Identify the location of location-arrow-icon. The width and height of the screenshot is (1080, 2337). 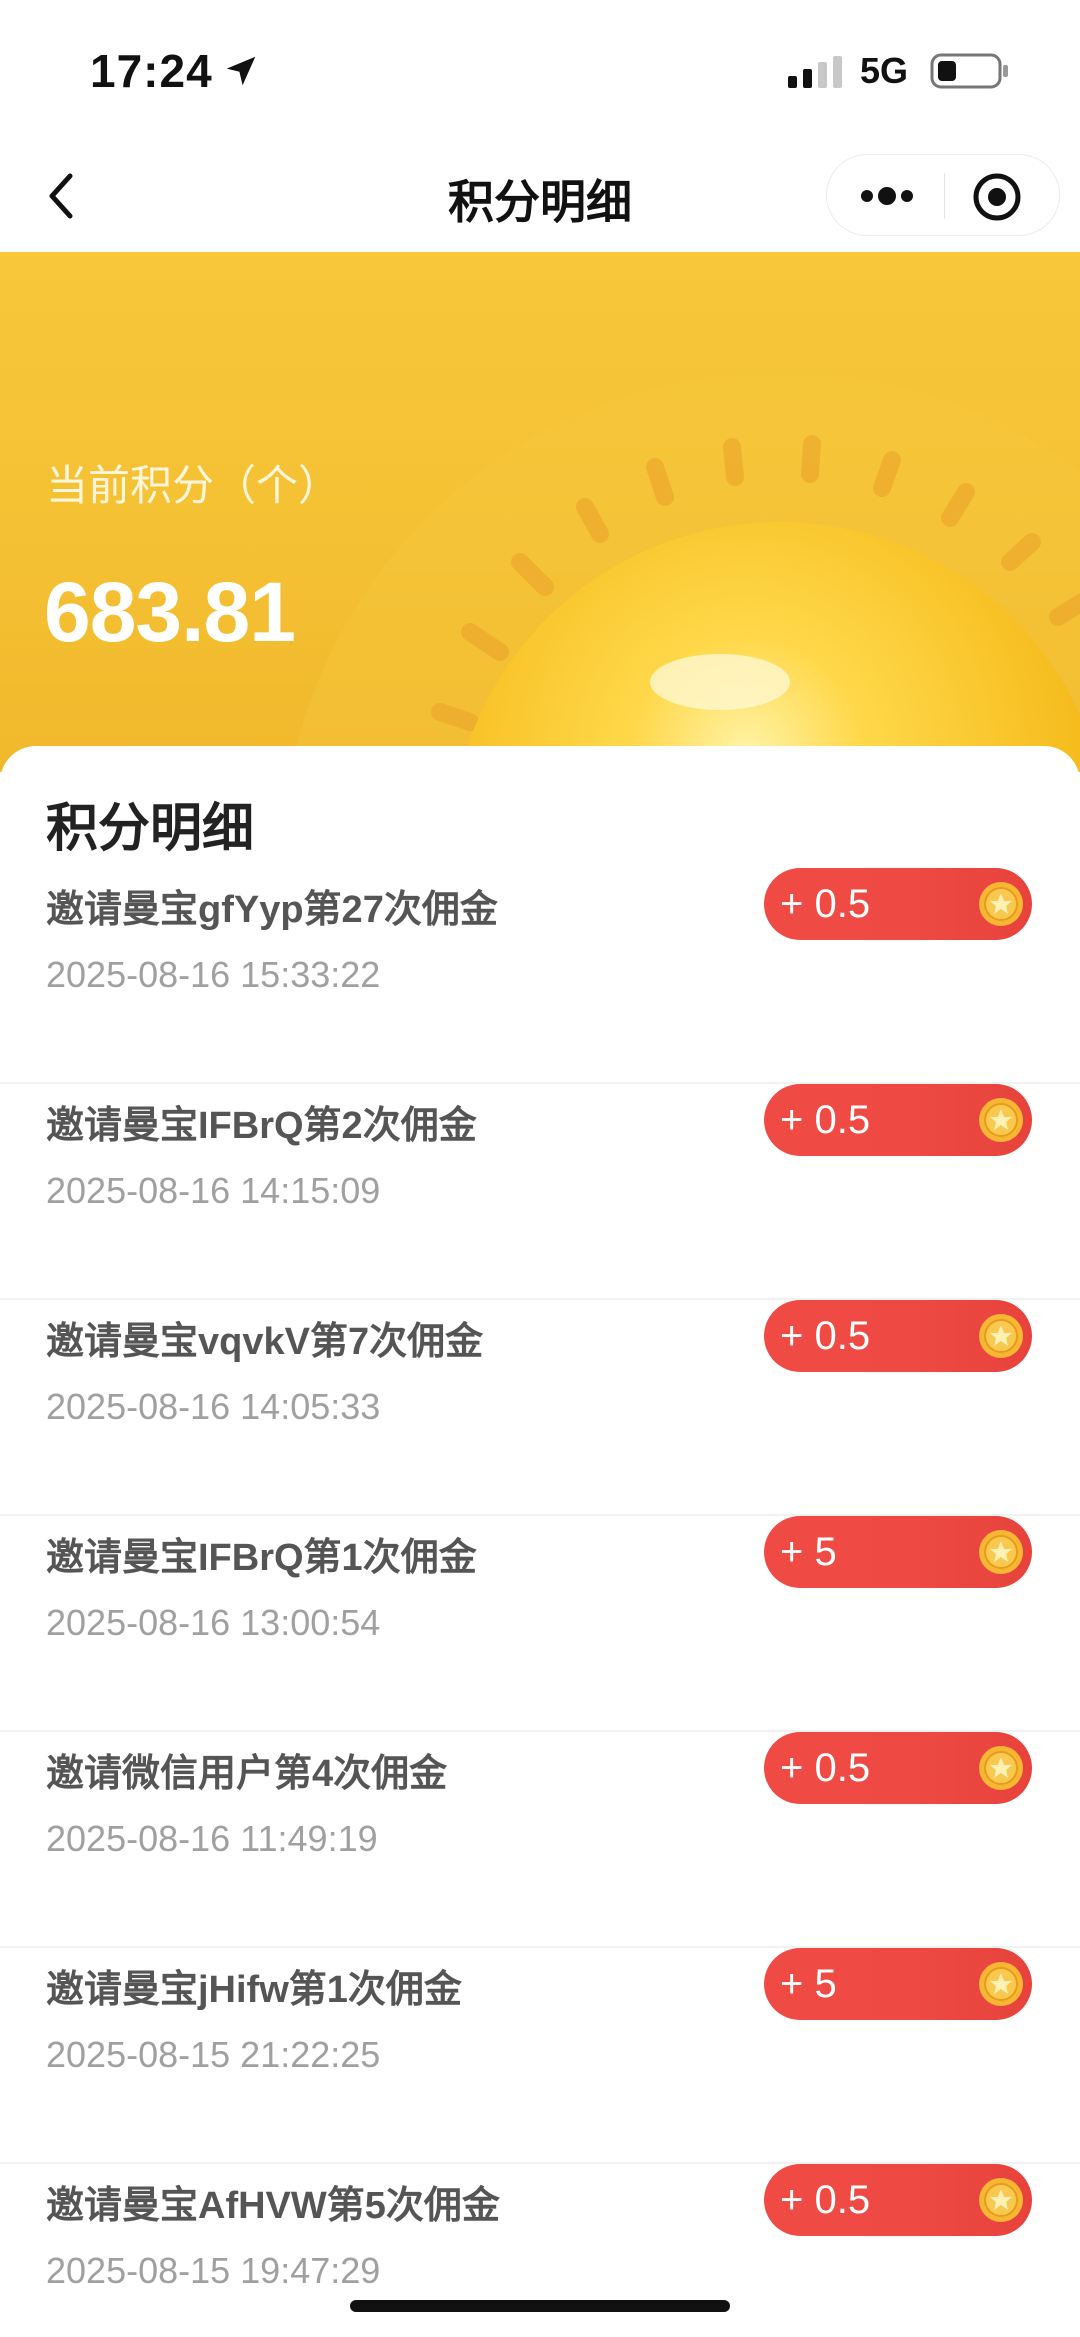
(241, 71).